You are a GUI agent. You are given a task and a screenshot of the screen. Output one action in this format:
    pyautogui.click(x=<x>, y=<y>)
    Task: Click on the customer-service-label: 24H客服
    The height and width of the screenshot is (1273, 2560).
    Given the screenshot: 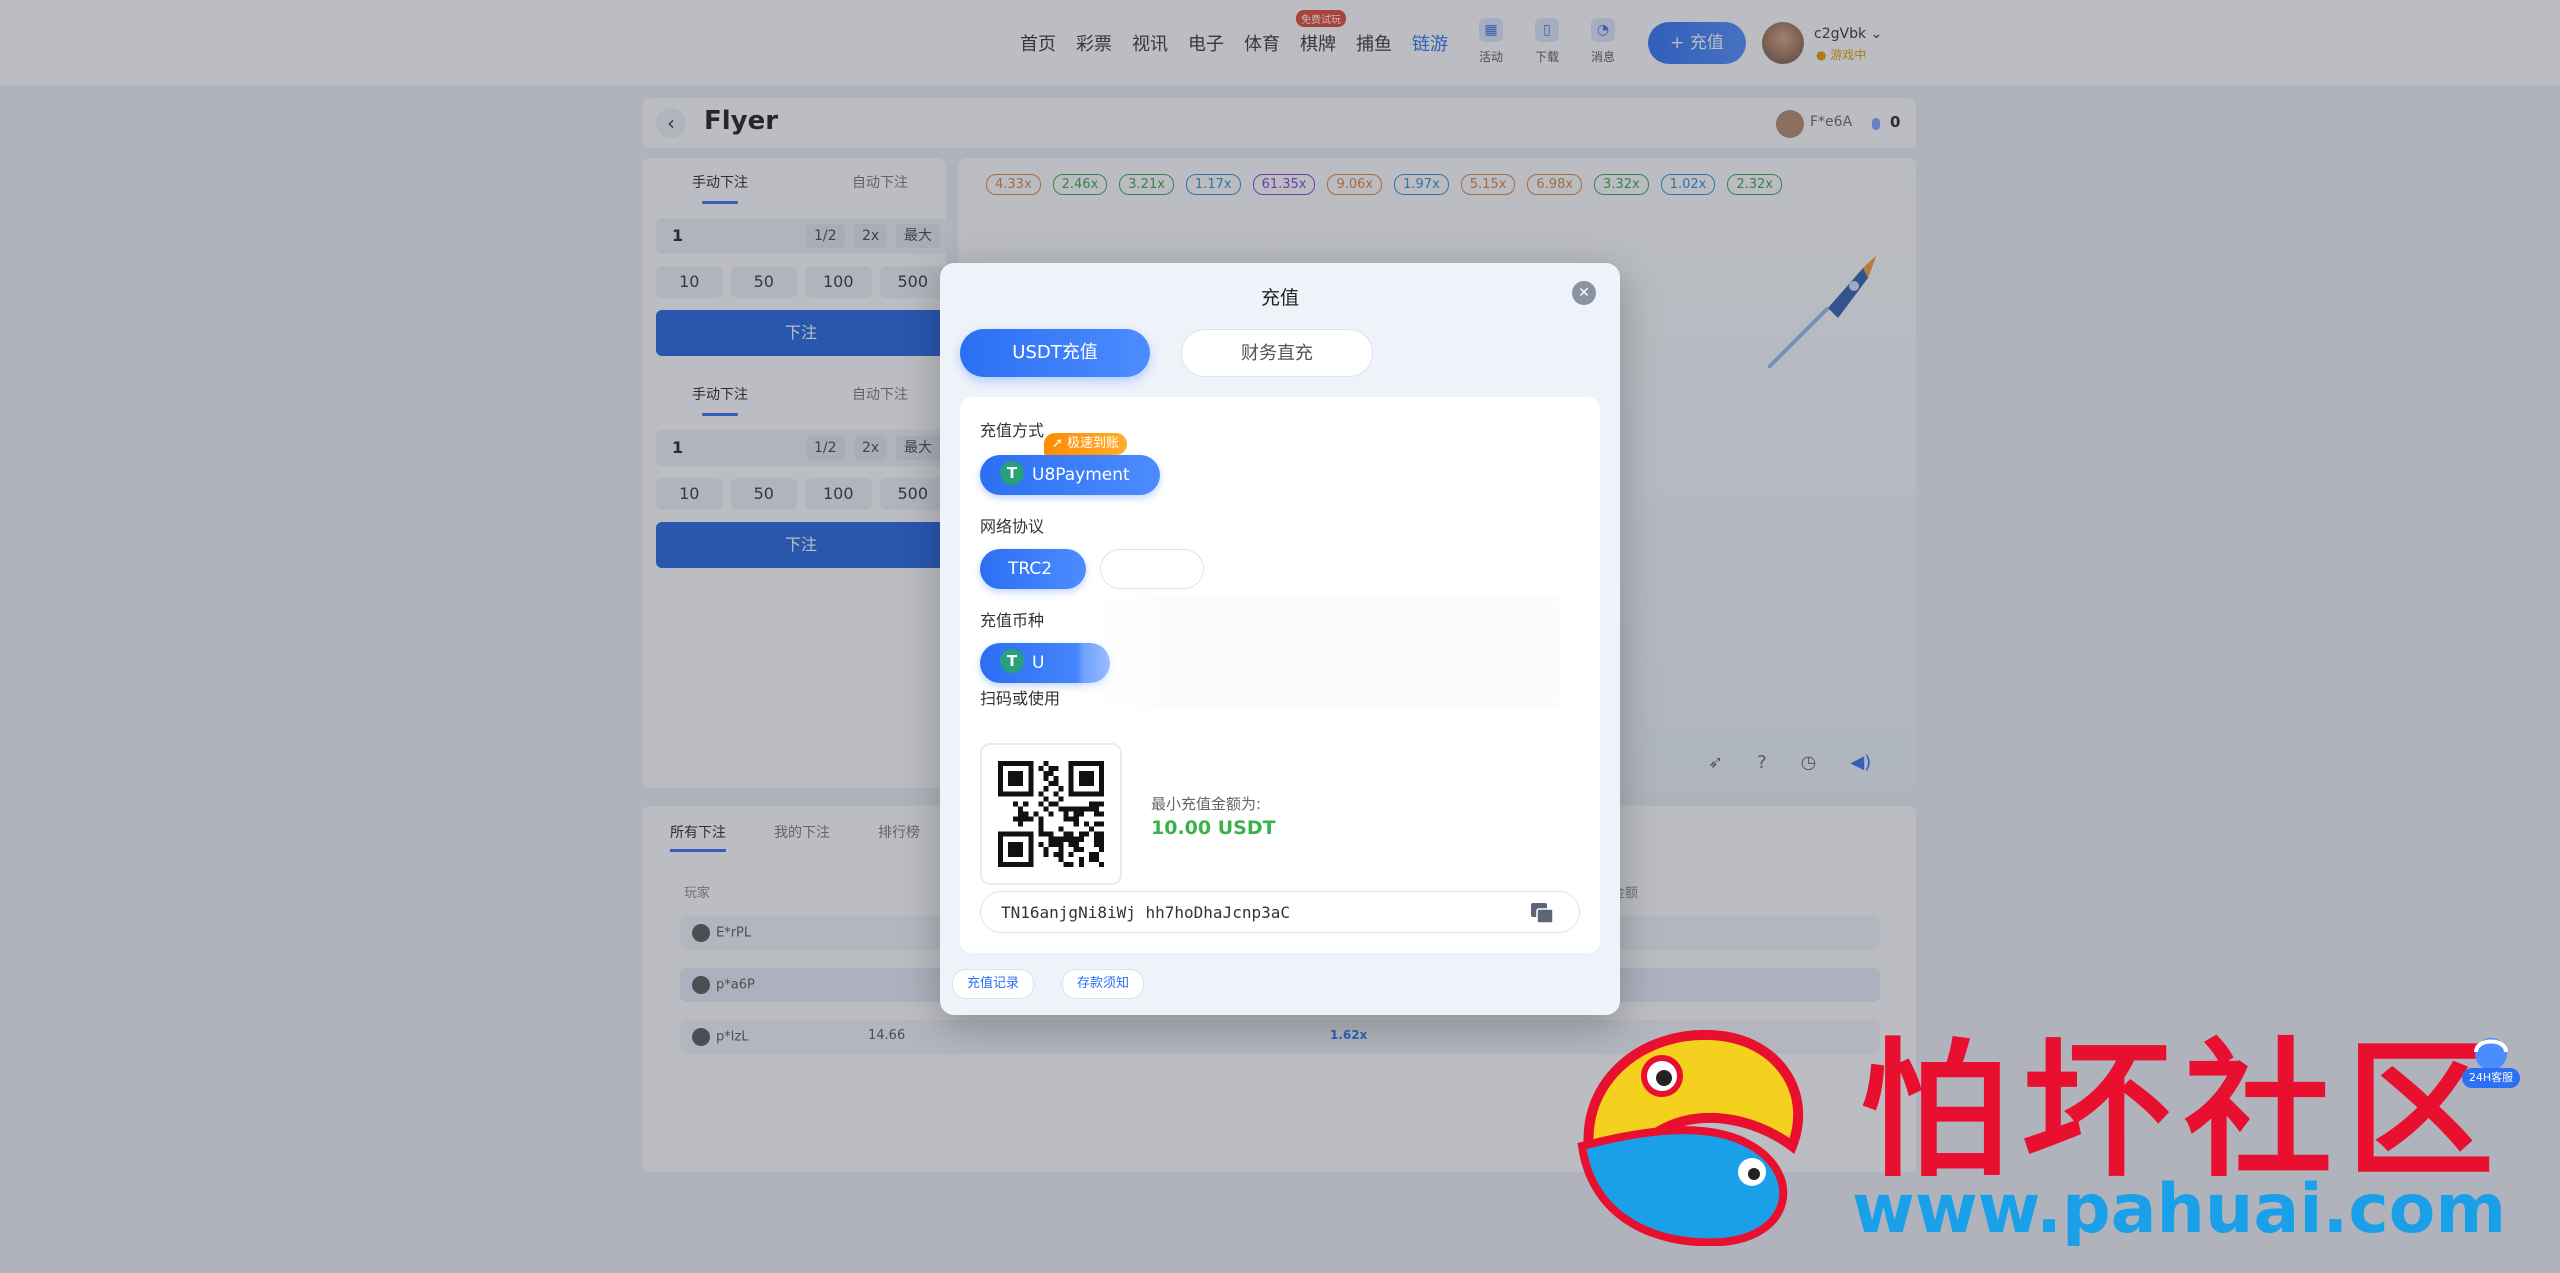 What is the action you would take?
    pyautogui.click(x=2491, y=1078)
    